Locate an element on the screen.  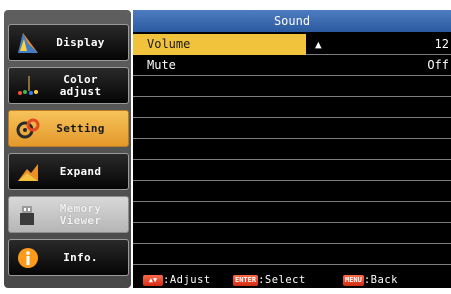
back-label: :Back is located at coordinates (380, 280).